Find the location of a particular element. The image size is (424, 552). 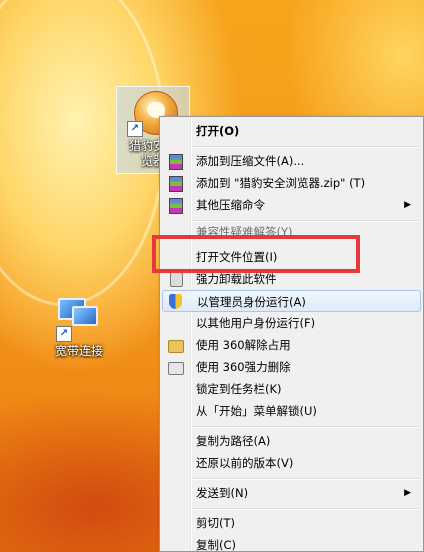

desktop-icon-label: 宽带连接 is located at coordinates (78, 351).